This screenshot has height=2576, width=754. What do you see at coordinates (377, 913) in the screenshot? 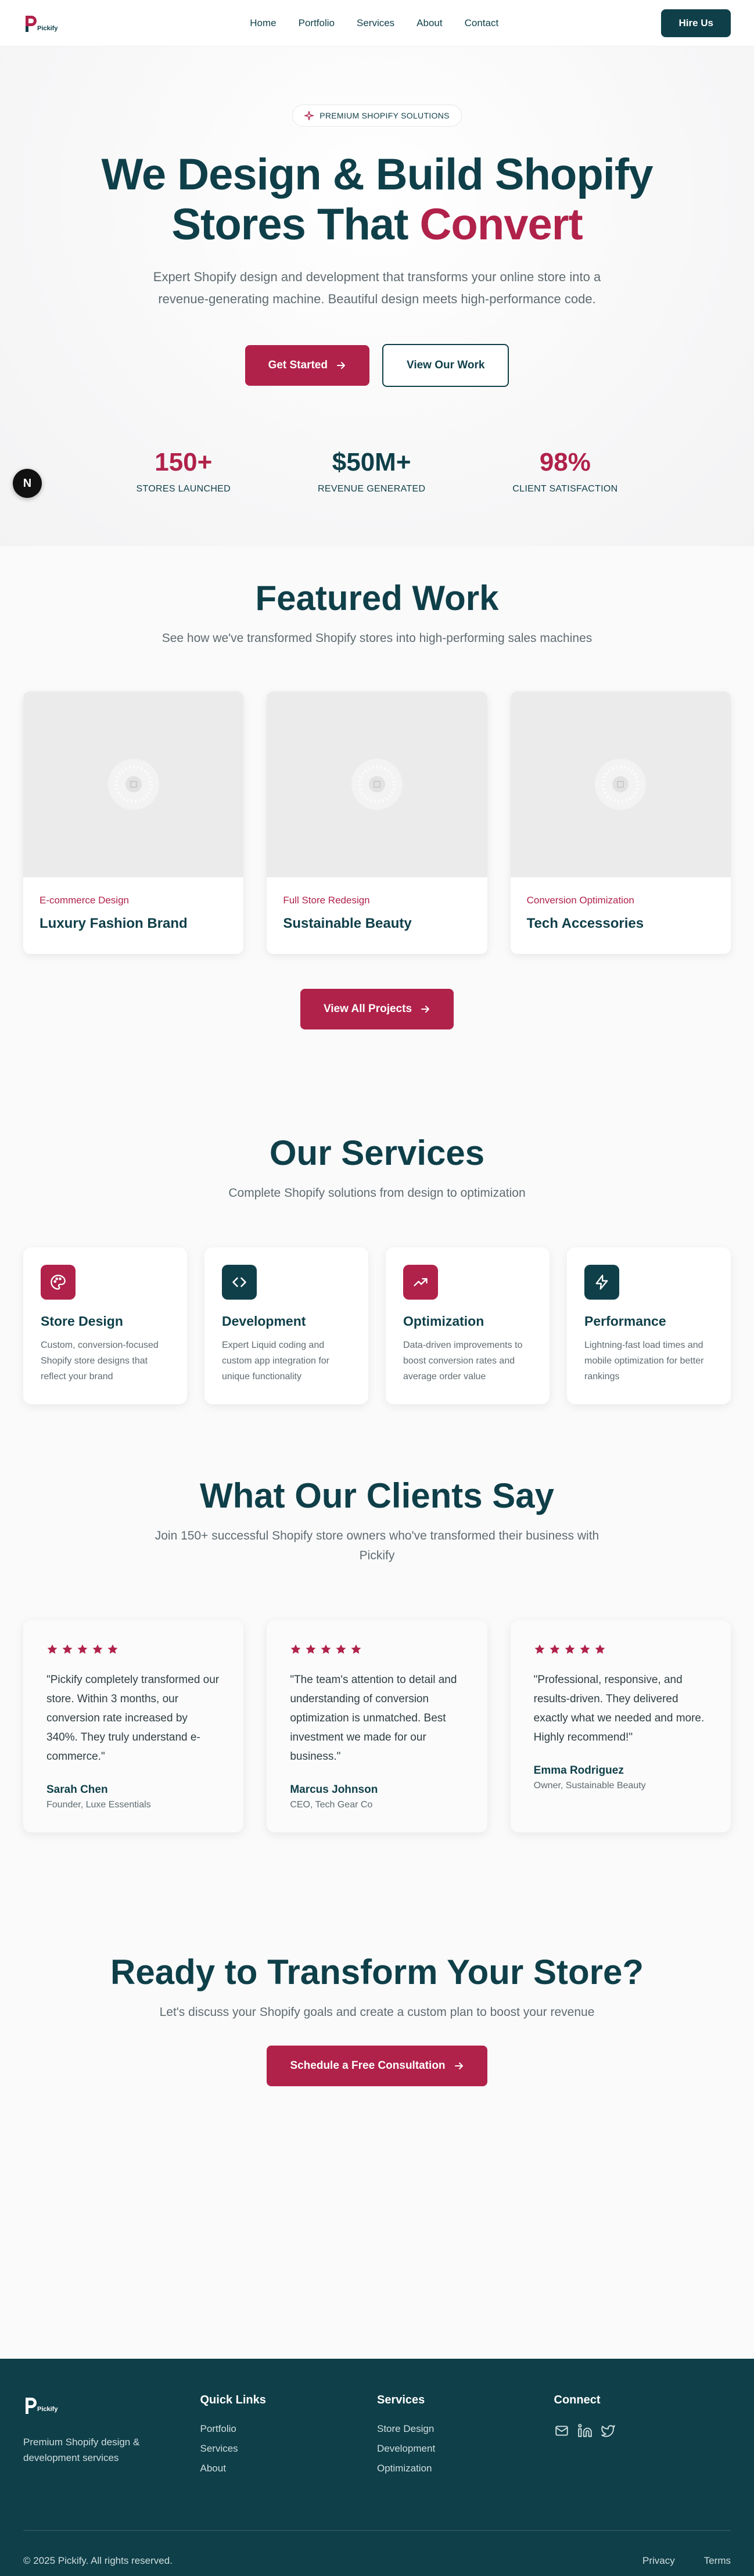
I see `project-body: Full Store Redesign Sustainable Beauty` at bounding box center [377, 913].